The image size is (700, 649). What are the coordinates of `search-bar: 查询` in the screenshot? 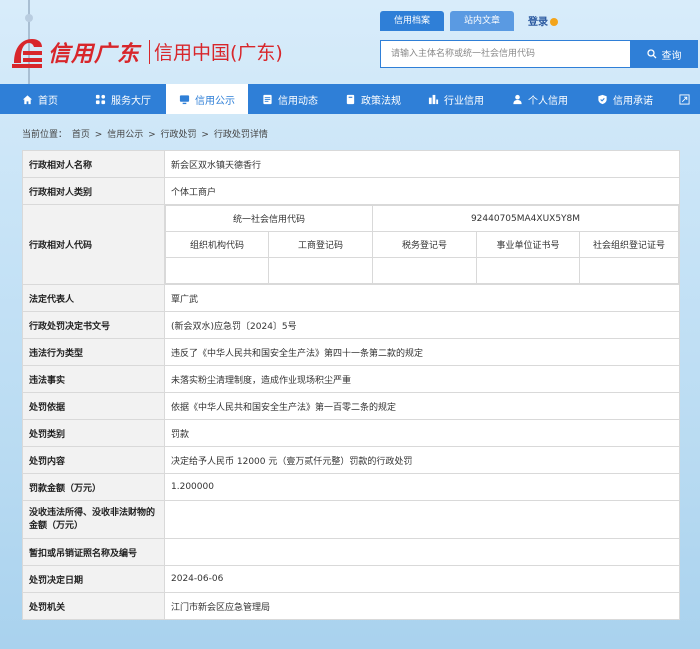 It's located at (539, 54).